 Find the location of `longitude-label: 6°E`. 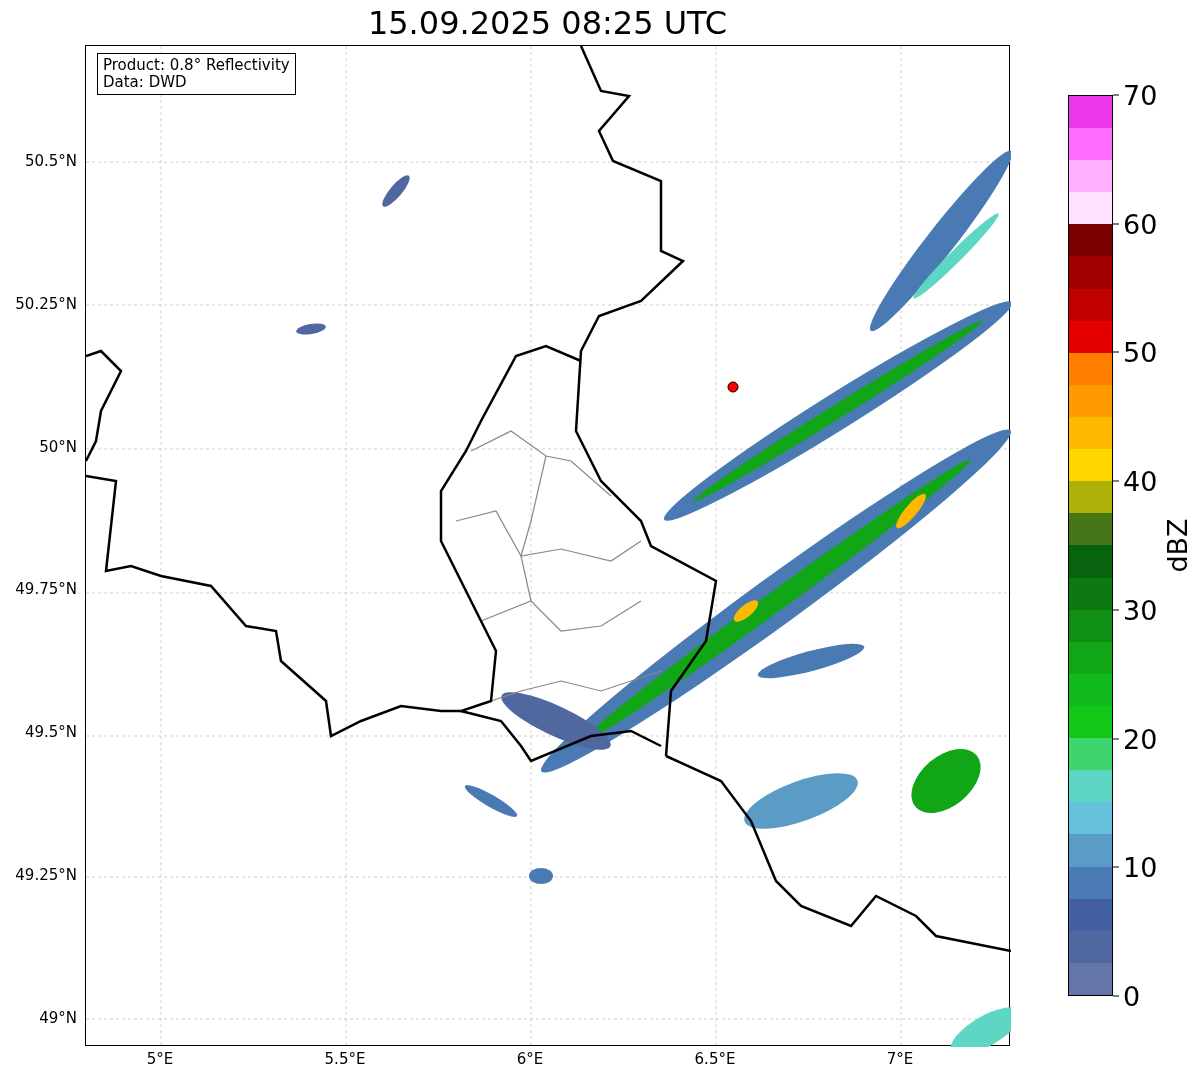

longitude-label: 6°E is located at coordinates (530, 1059).